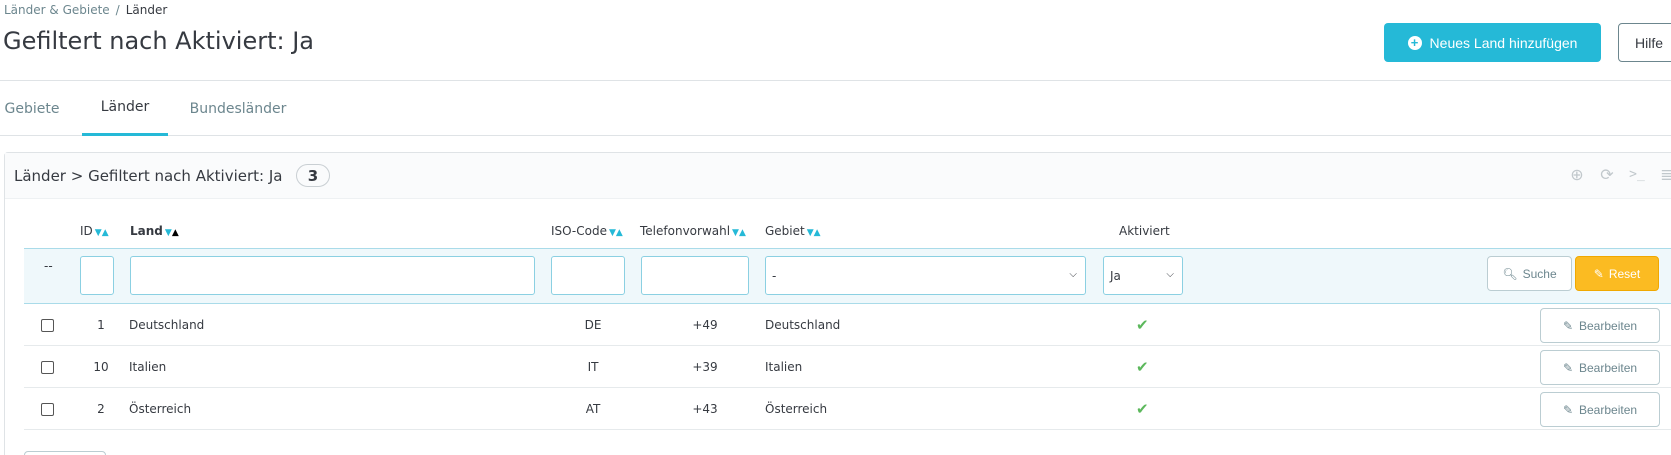  Describe the element at coordinates (238, 108) in the screenshot. I see `tab-bundeslaender: Bundesländer` at that location.